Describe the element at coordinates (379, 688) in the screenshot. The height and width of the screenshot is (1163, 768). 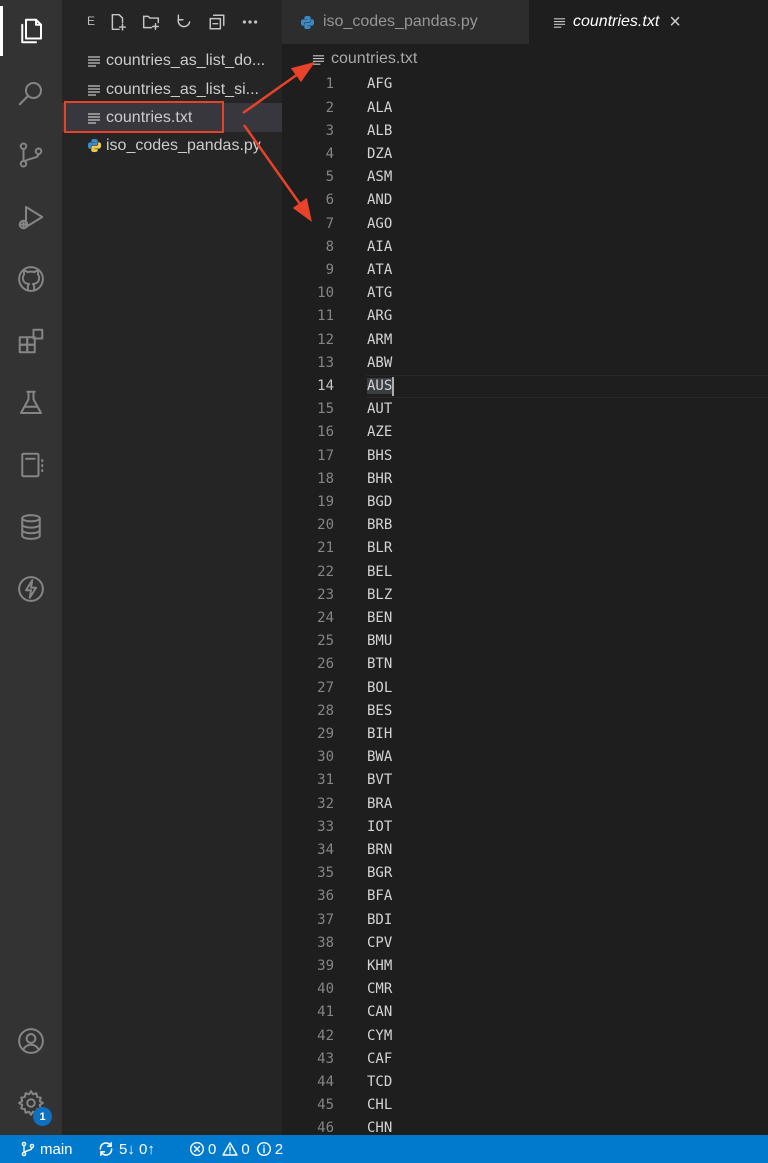
I see `code-line: BOL` at that location.